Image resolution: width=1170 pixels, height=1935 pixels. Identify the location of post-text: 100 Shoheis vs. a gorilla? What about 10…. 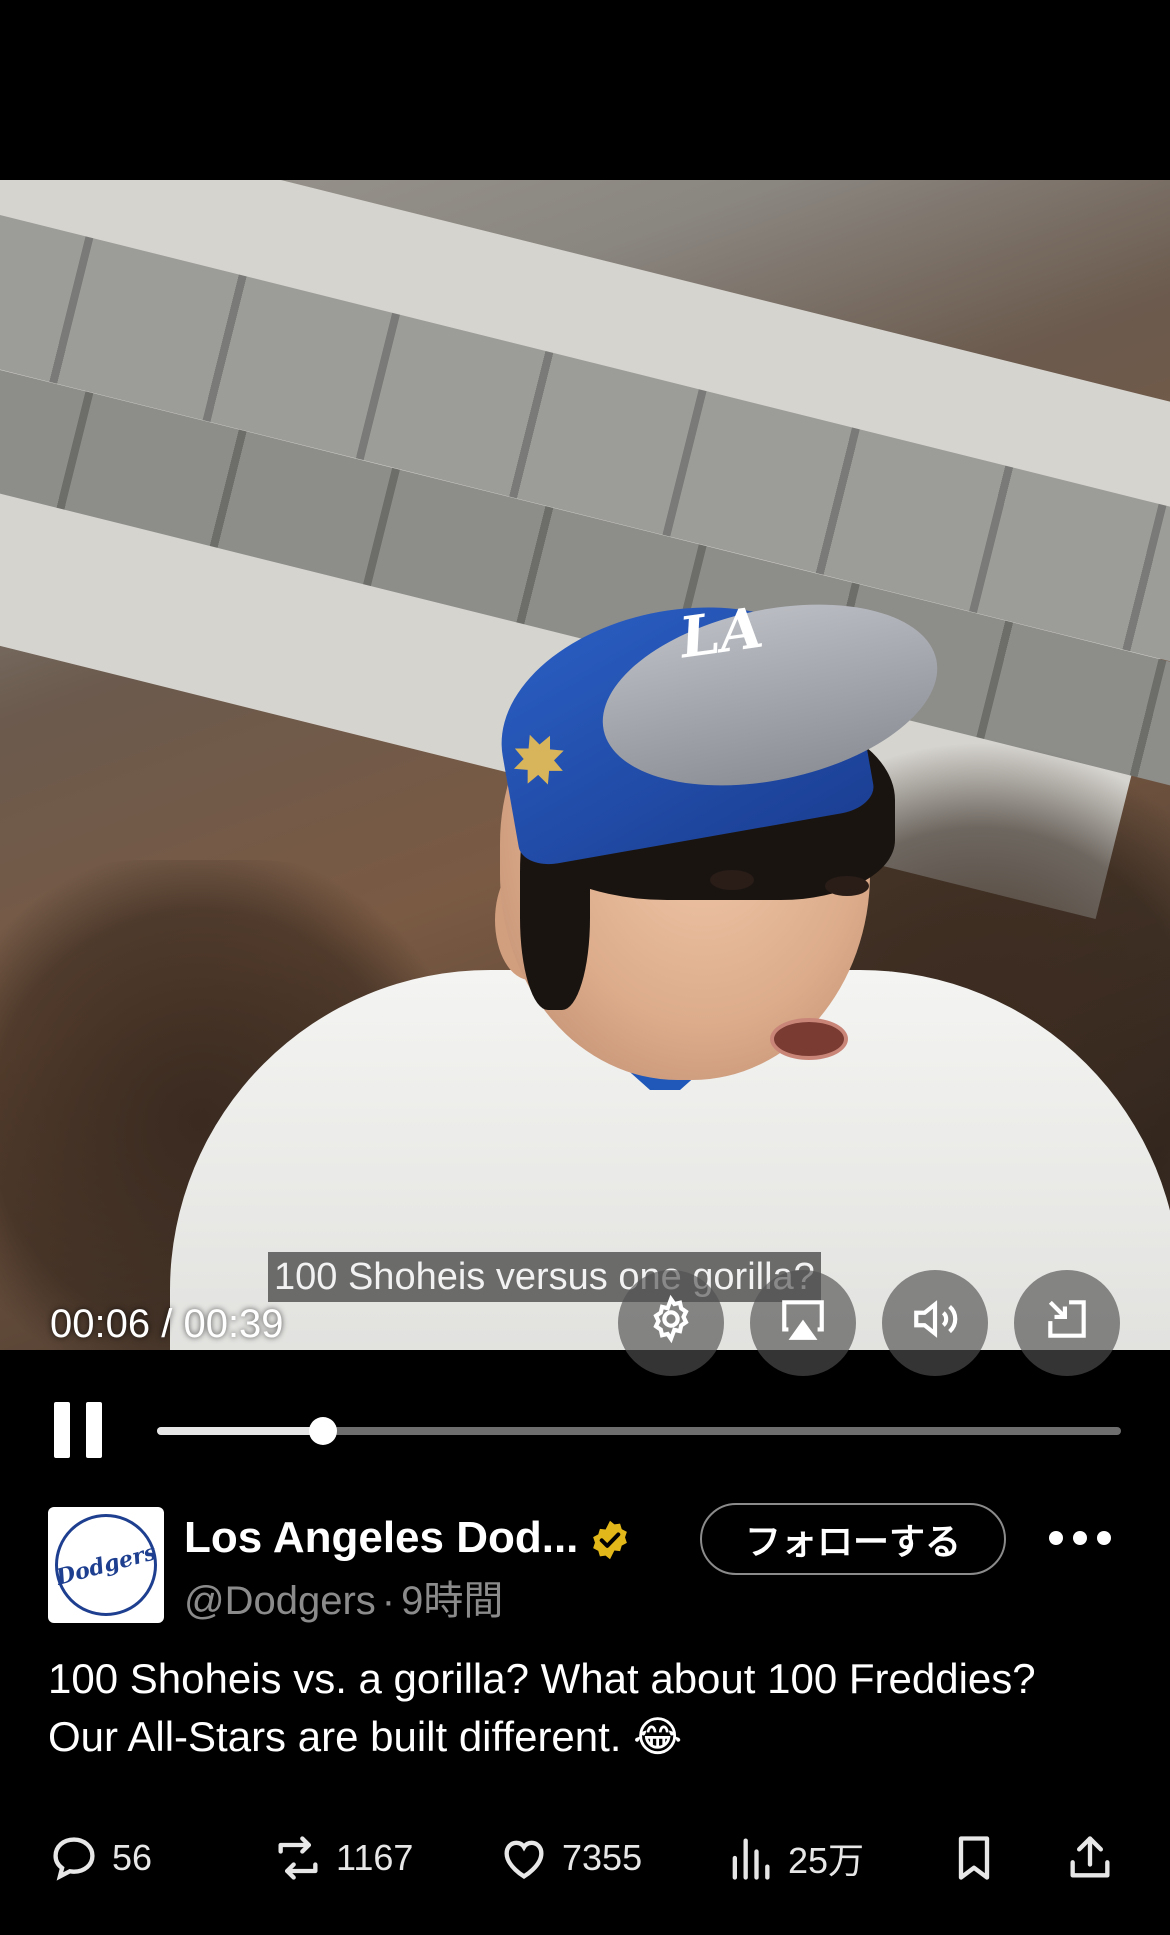
(588, 1708).